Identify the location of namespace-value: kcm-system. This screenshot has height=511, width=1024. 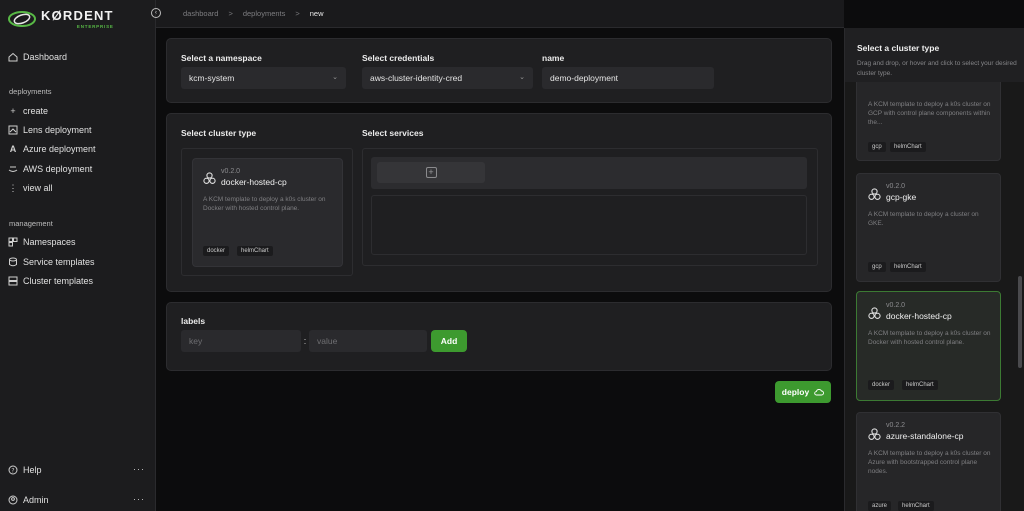
(212, 78).